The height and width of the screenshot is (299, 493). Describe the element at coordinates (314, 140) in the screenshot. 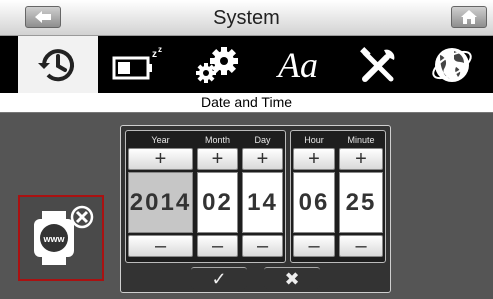

I see `hour-label: Hour` at that location.